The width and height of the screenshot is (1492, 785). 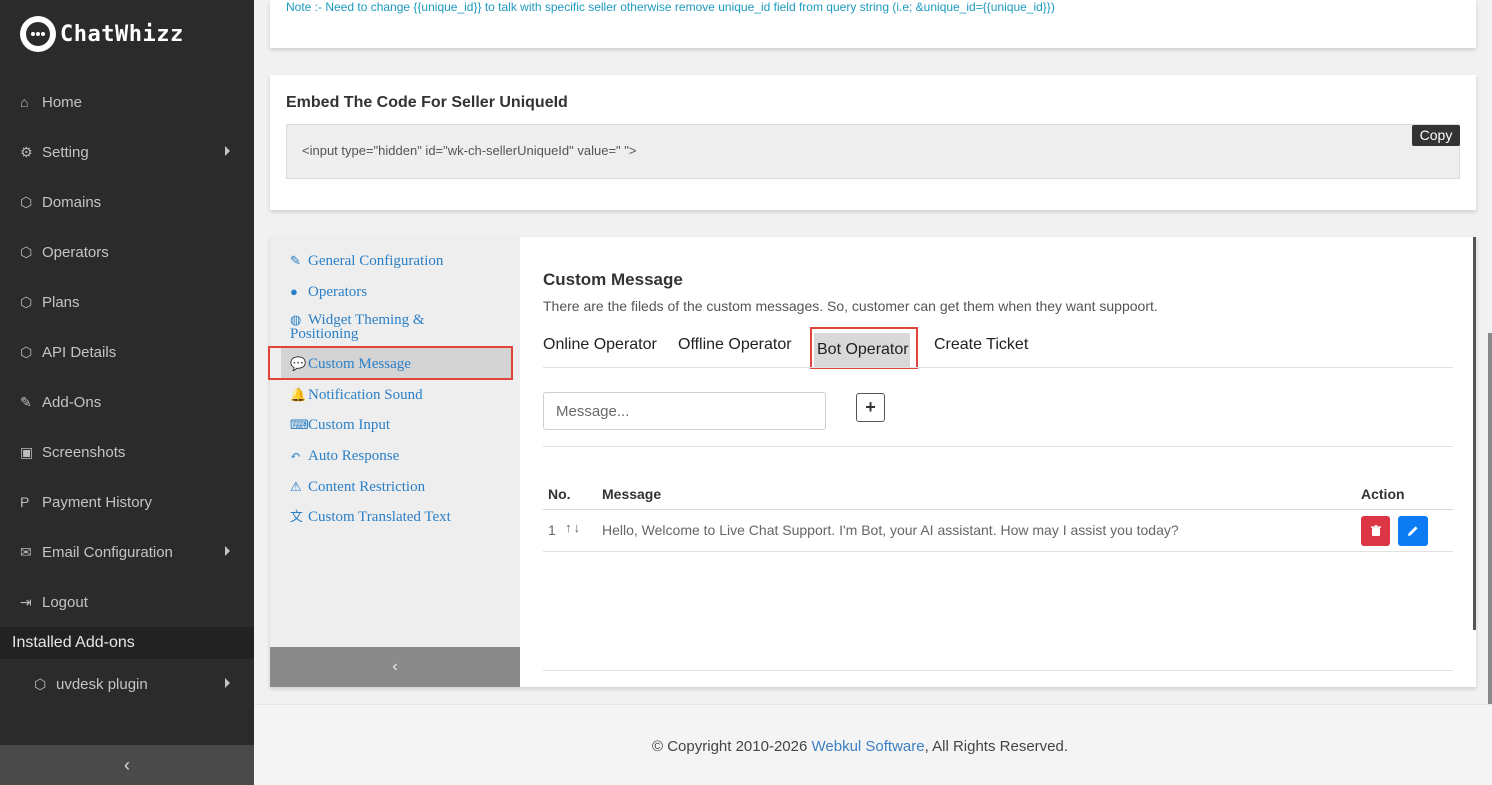 I want to click on bell-icon: 🔔, so click(x=298, y=394).